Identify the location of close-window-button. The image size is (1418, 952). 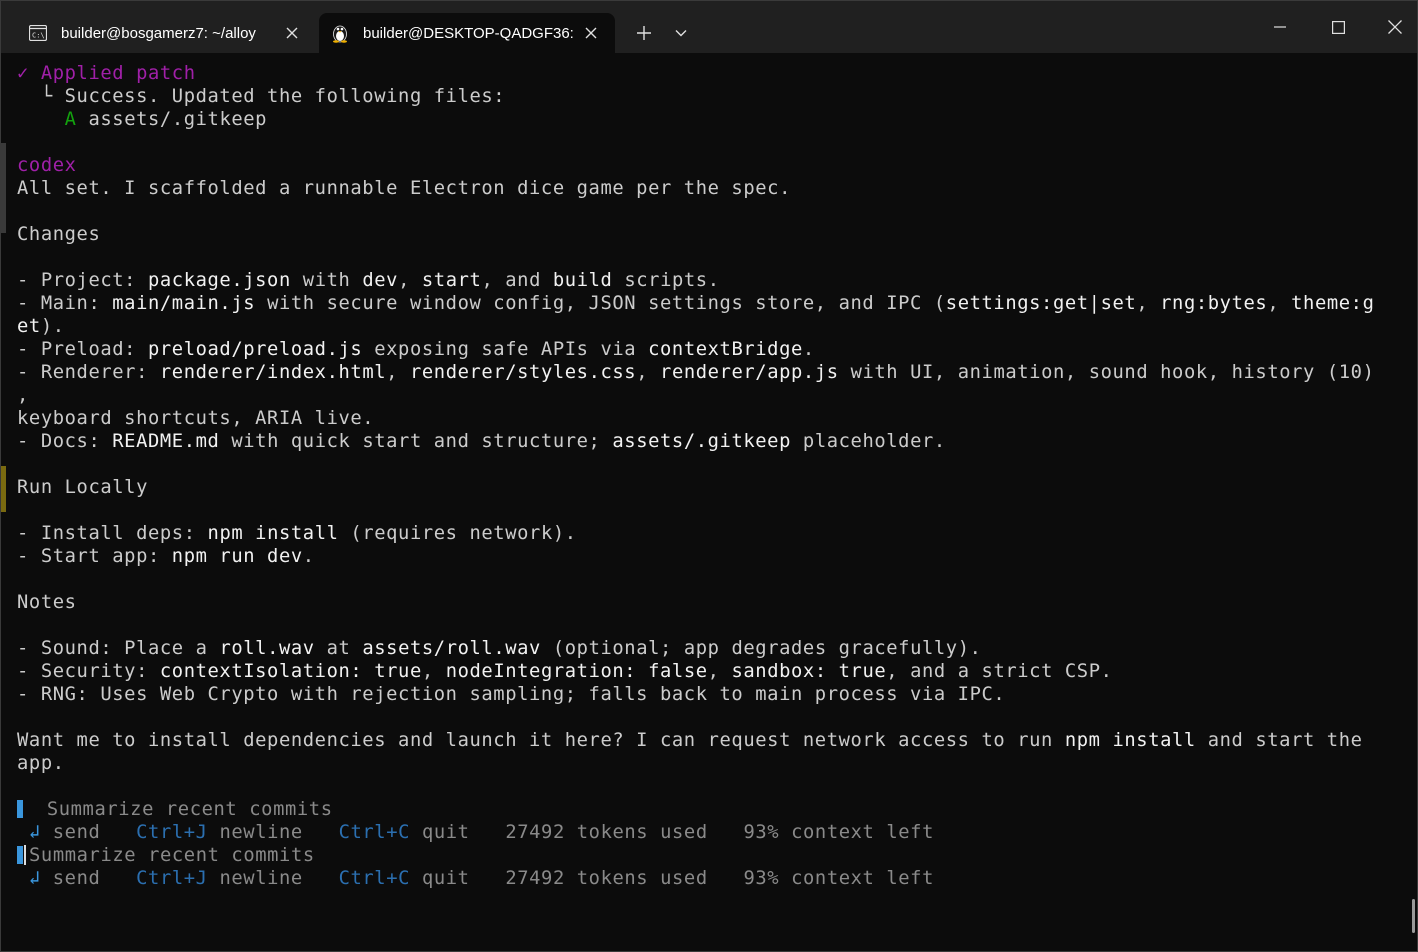
(1395, 27).